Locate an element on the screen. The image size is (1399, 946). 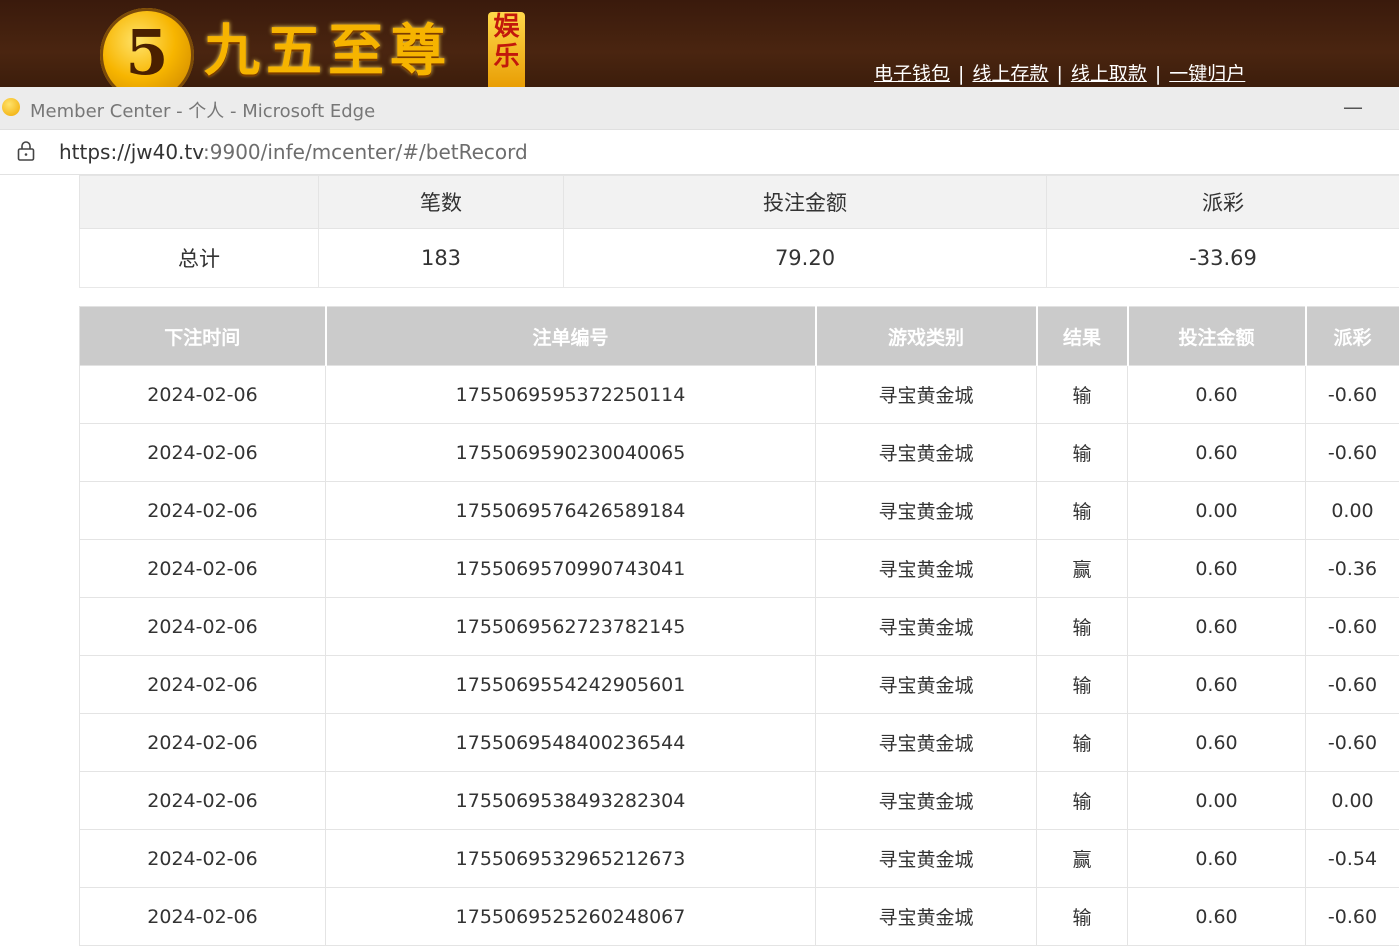
url-host: https://jw40.tv is located at coordinates (131, 152).